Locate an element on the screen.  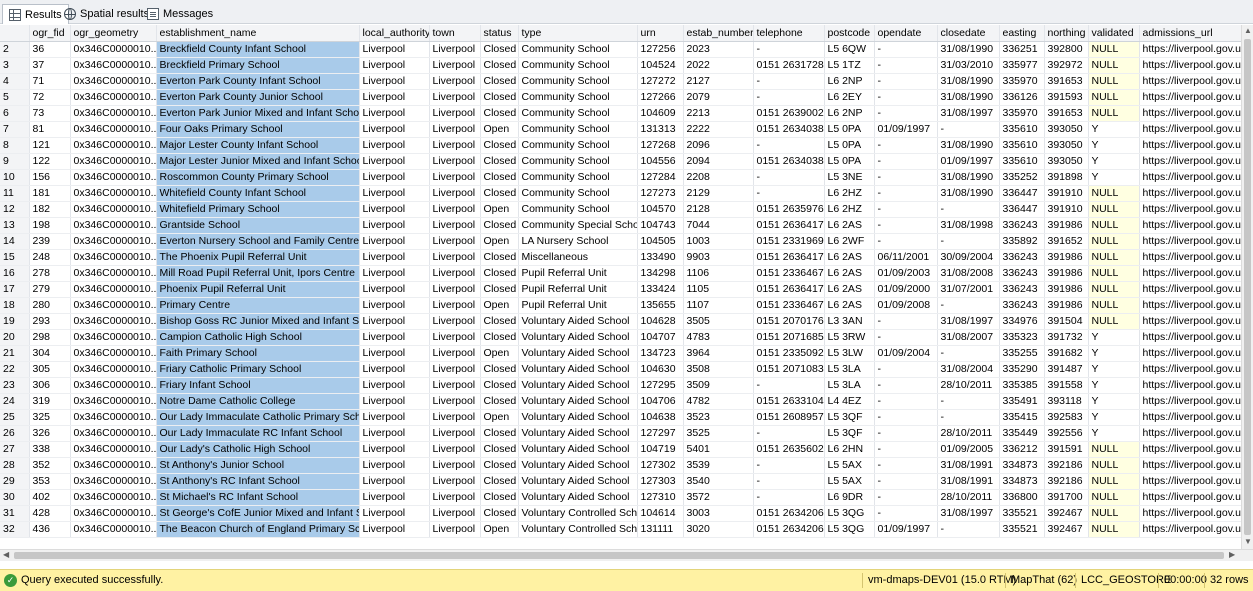
cell-easting: 336243 is located at coordinates (1022, 257).